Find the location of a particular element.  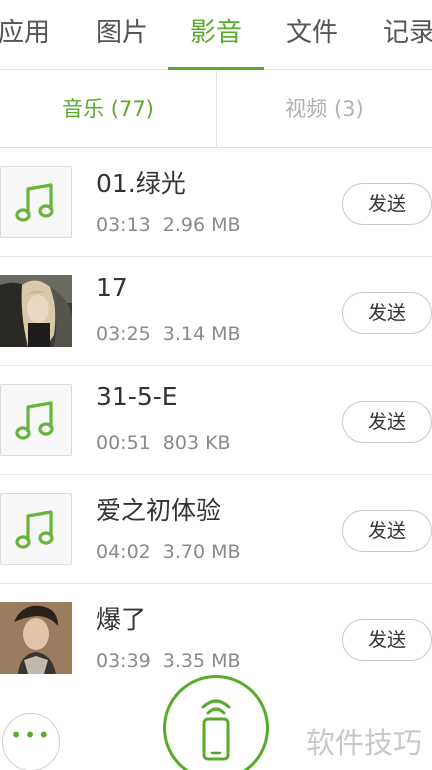

song-duration: 03:25 is located at coordinates (123, 334).